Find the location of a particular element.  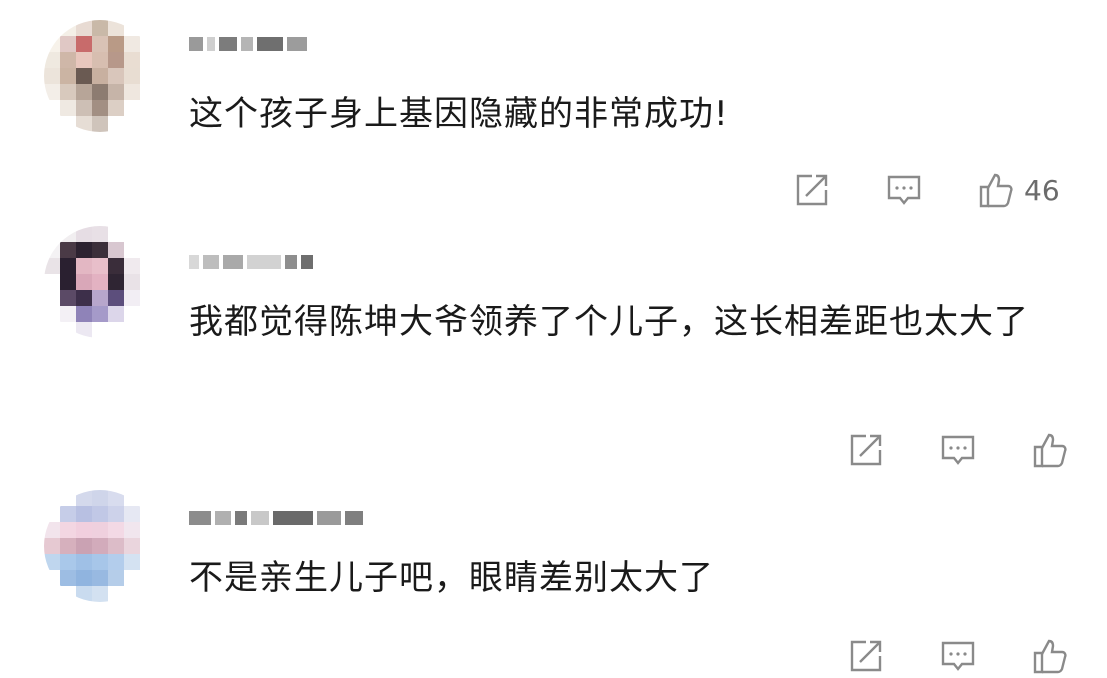

comment-text: 不是亲生儿子吧，眼睛差别太大了 is located at coordinates (451, 578).